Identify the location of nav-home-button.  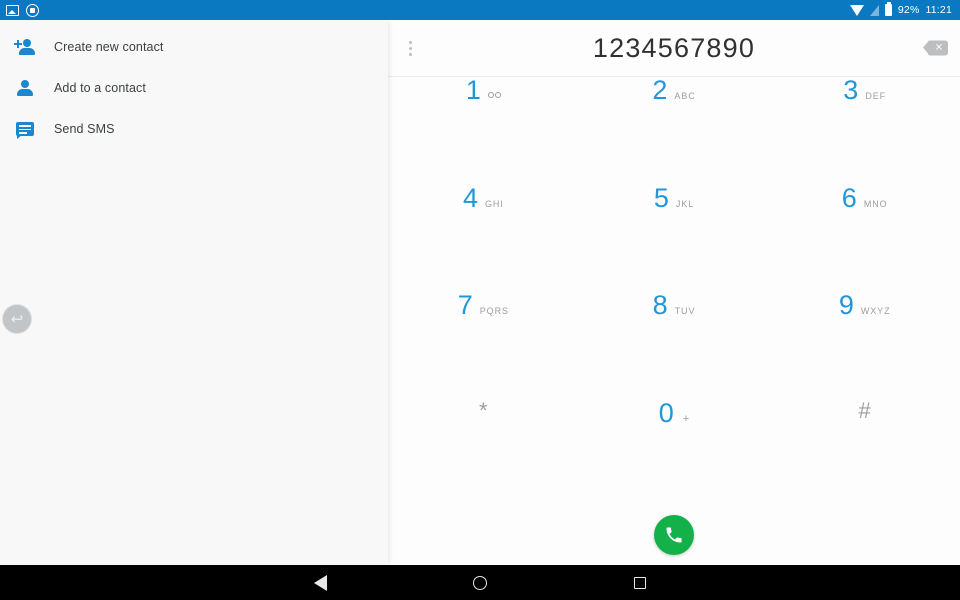
(480, 582).